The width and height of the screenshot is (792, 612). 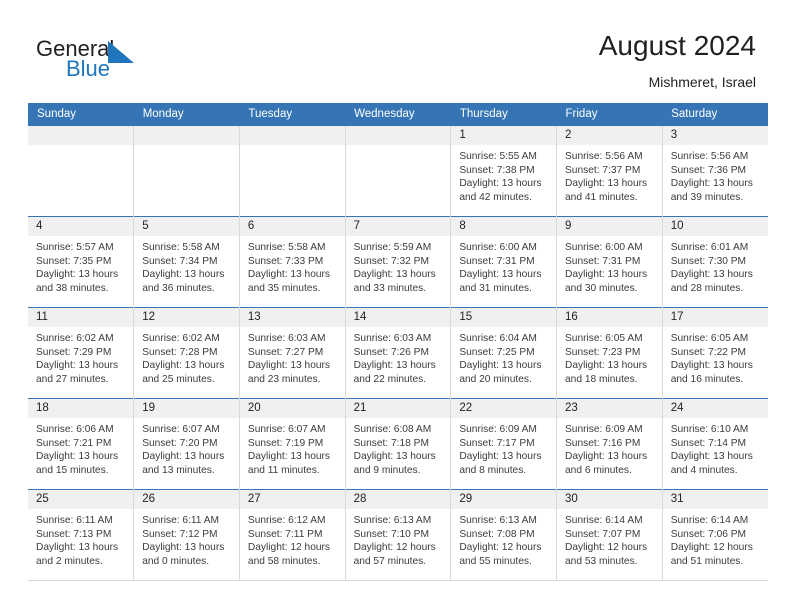 I want to click on weekday-header-saturday: Saturday, so click(x=715, y=114).